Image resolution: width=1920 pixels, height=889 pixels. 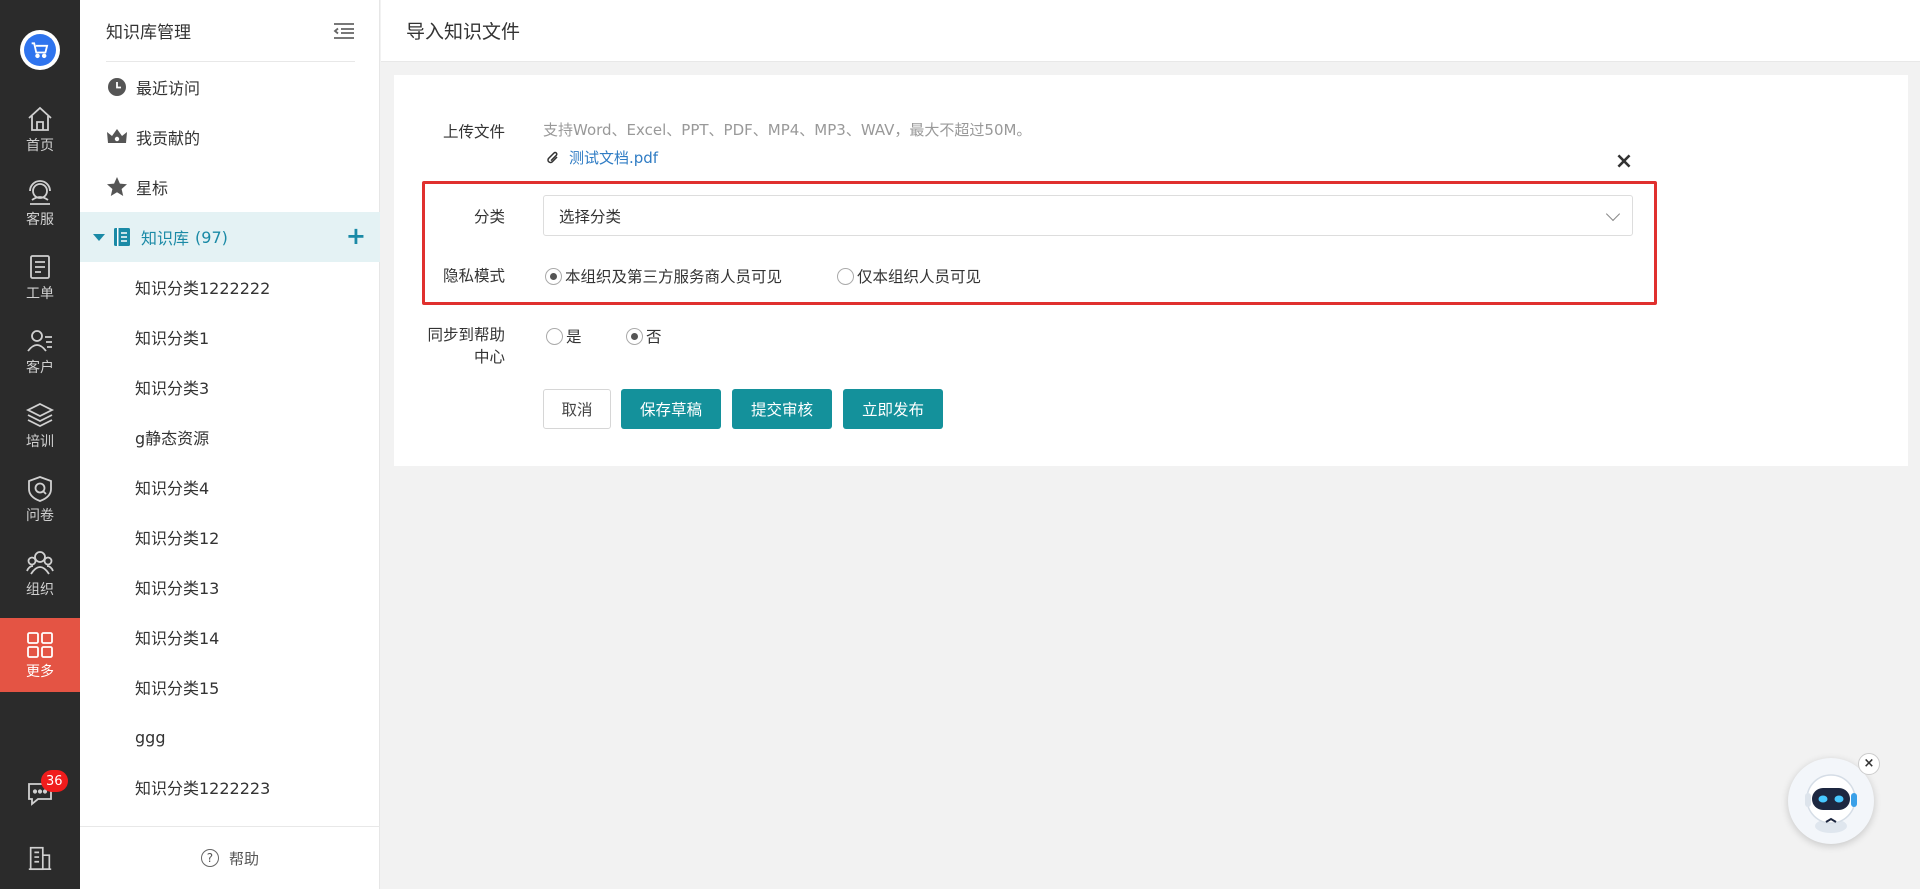 I want to click on sidebar-item-label: 最近访问, so click(x=168, y=88).